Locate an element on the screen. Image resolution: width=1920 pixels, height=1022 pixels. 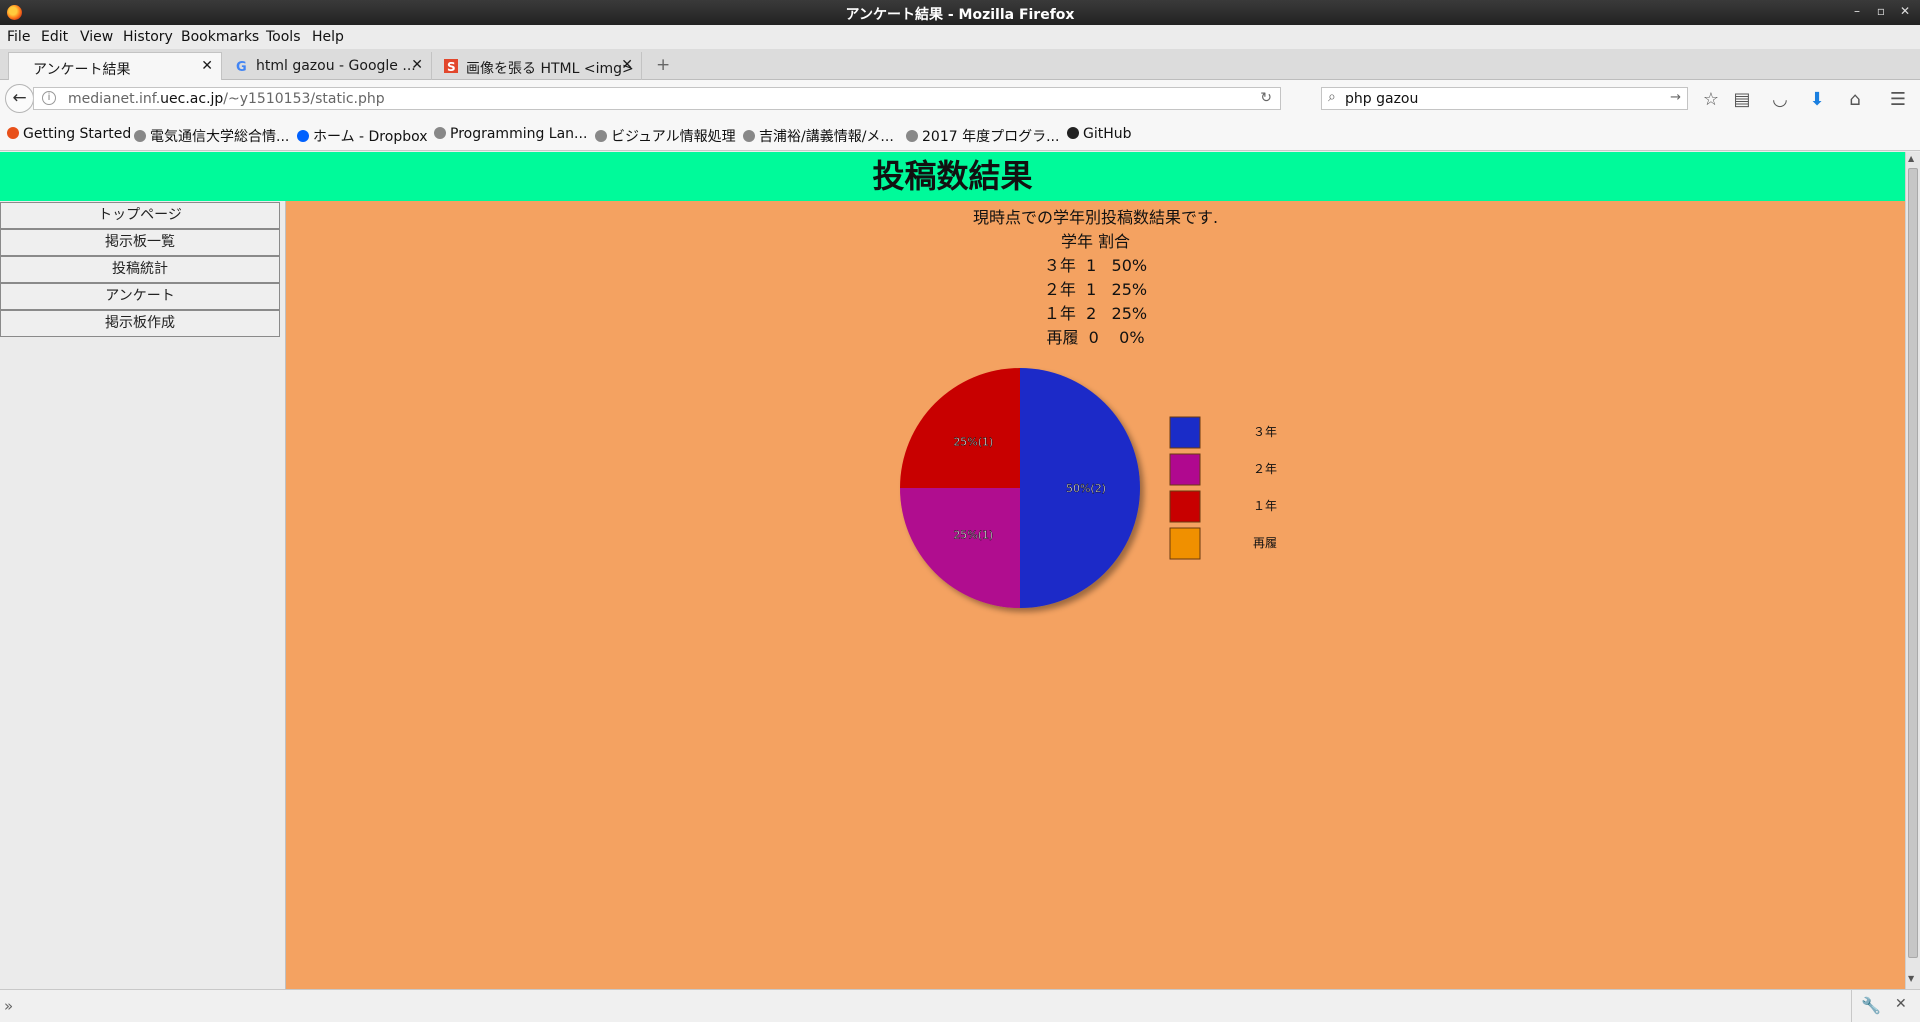
new-tab-icon: + is located at coordinates (663, 65).